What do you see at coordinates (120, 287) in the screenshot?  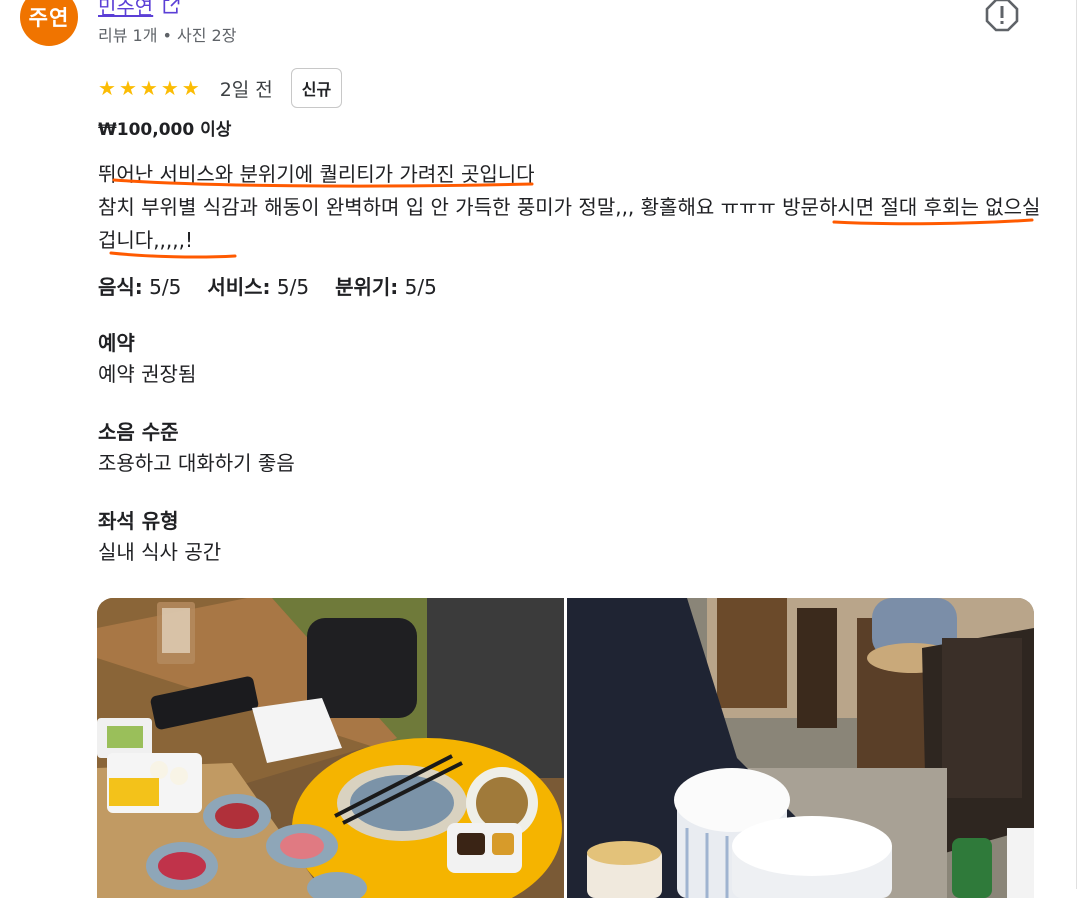 I see `score-label: 음식:` at bounding box center [120, 287].